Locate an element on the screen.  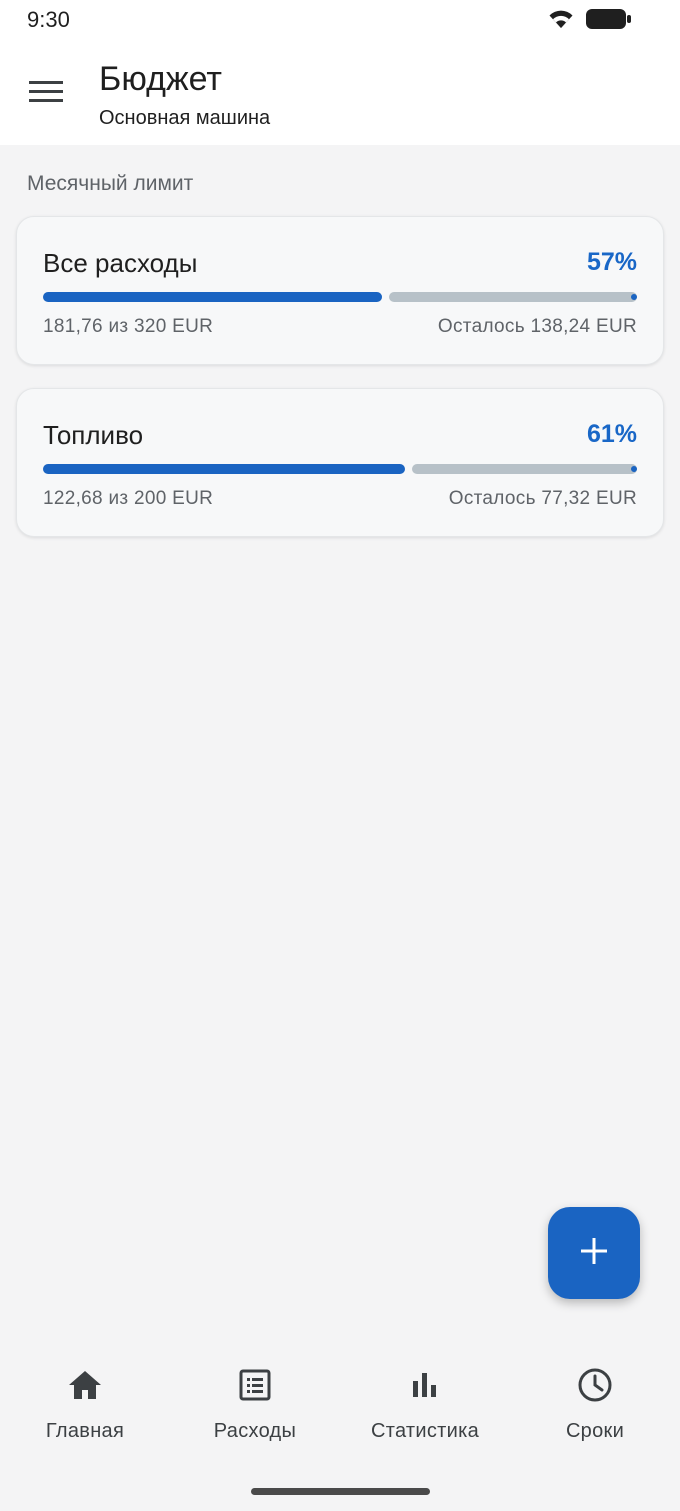
status-icons is located at coordinates (590, 21).